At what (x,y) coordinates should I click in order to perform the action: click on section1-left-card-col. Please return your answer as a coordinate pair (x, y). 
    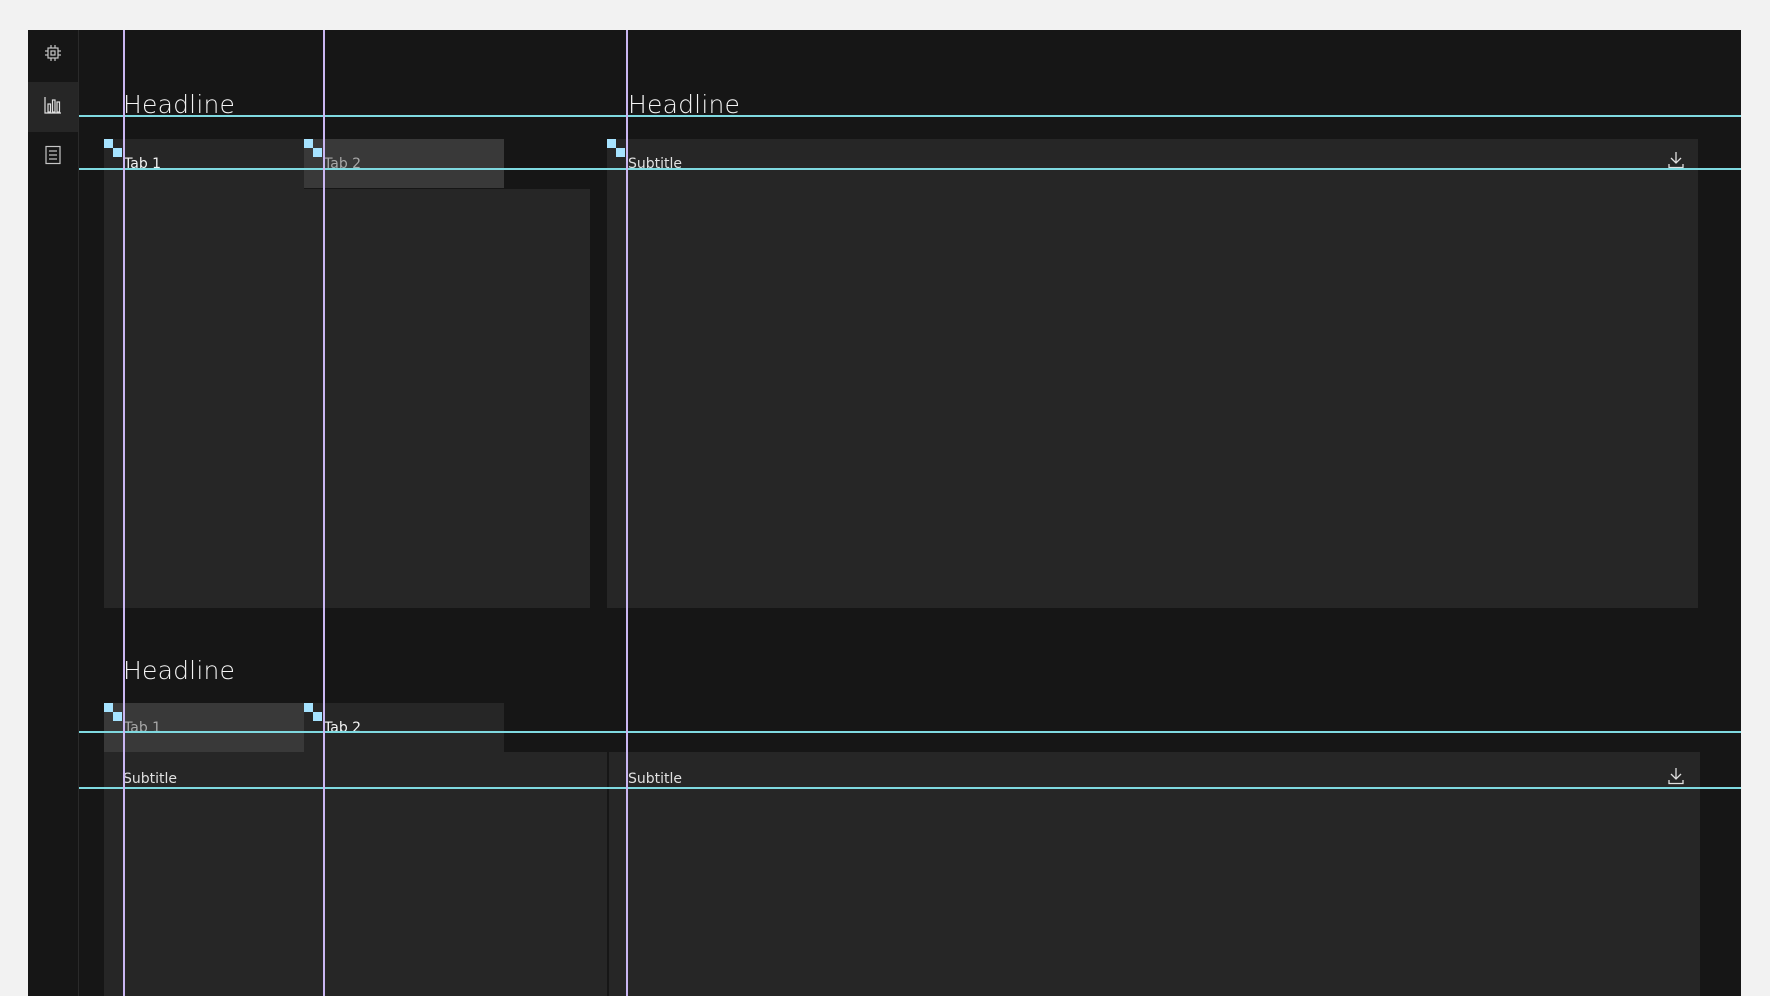
    Looking at the image, I should click on (204, 373).